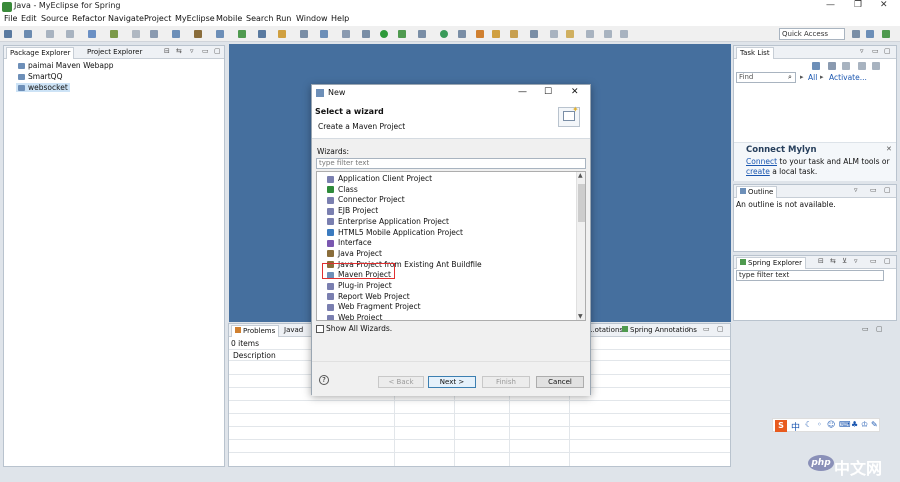  Describe the element at coordinates (366, 199) in the screenshot. I see `wizard-item: Connector Project` at that location.